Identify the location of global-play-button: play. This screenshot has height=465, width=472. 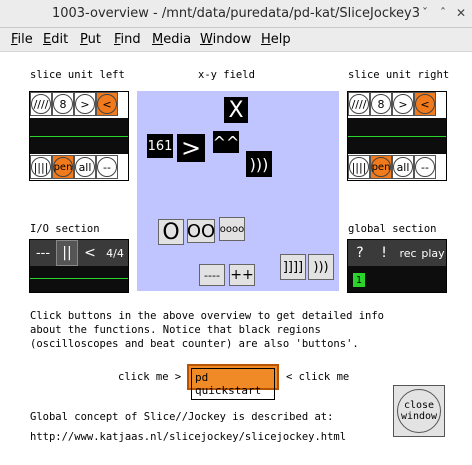
(433, 253).